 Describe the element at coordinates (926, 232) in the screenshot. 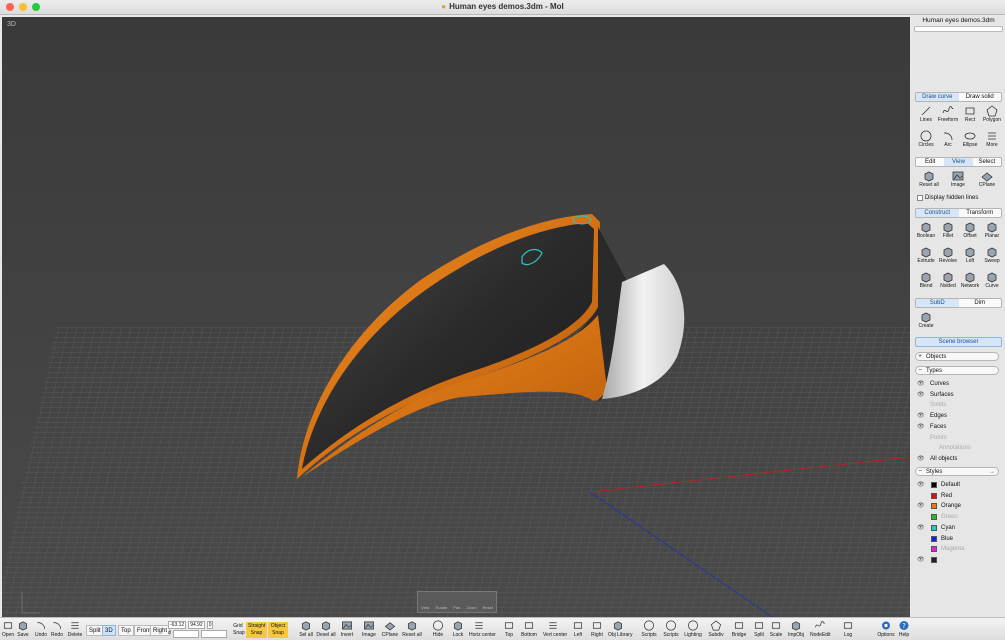

I see `tool-boolean: Boolean` at that location.